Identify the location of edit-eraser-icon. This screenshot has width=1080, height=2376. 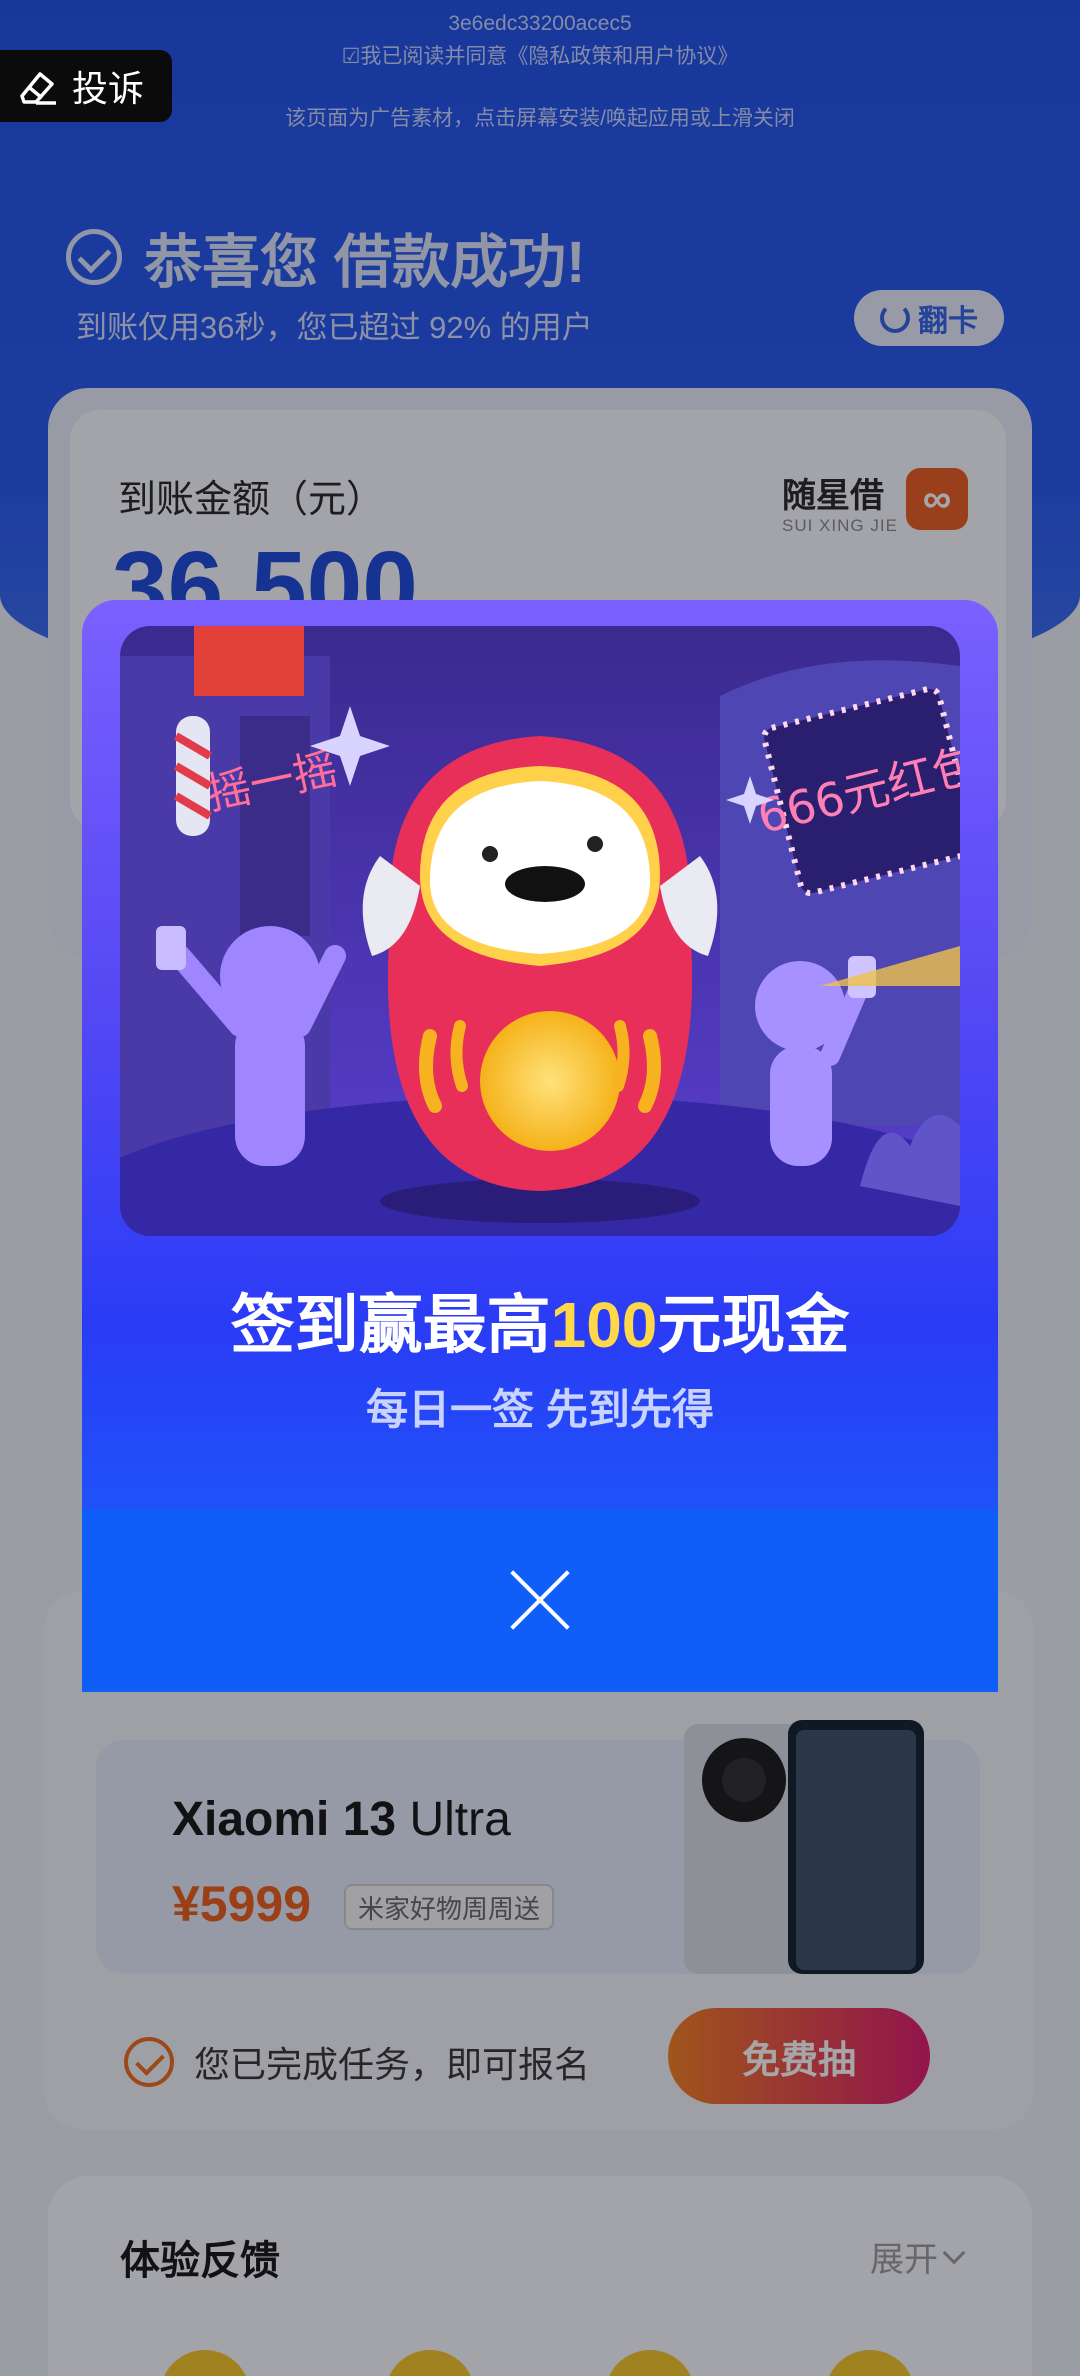
(38, 88).